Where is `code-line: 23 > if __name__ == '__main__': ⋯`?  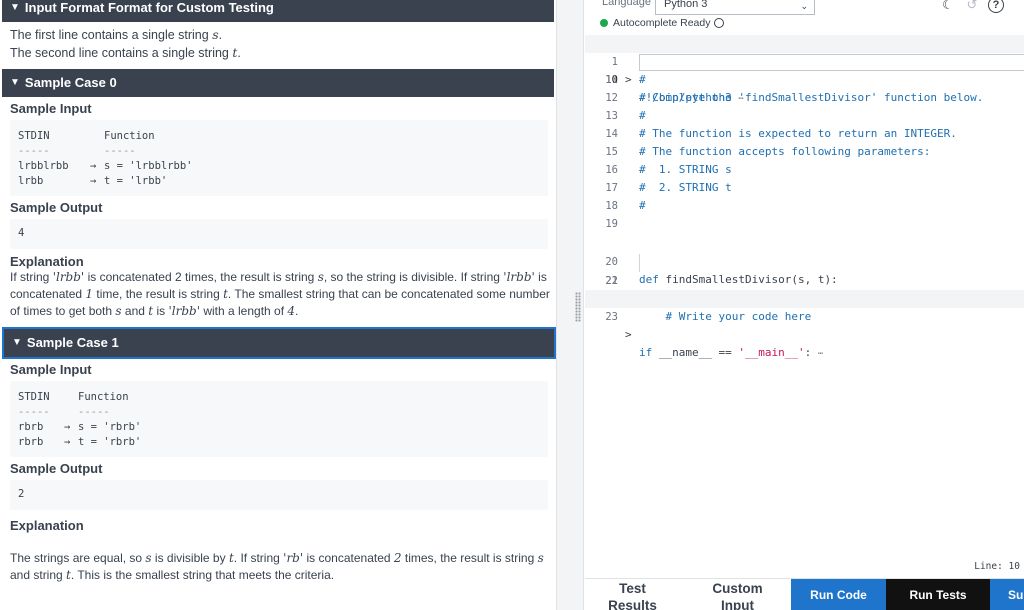 code-line: 23 > if __name__ == '__main__': ⋯ is located at coordinates (804, 299).